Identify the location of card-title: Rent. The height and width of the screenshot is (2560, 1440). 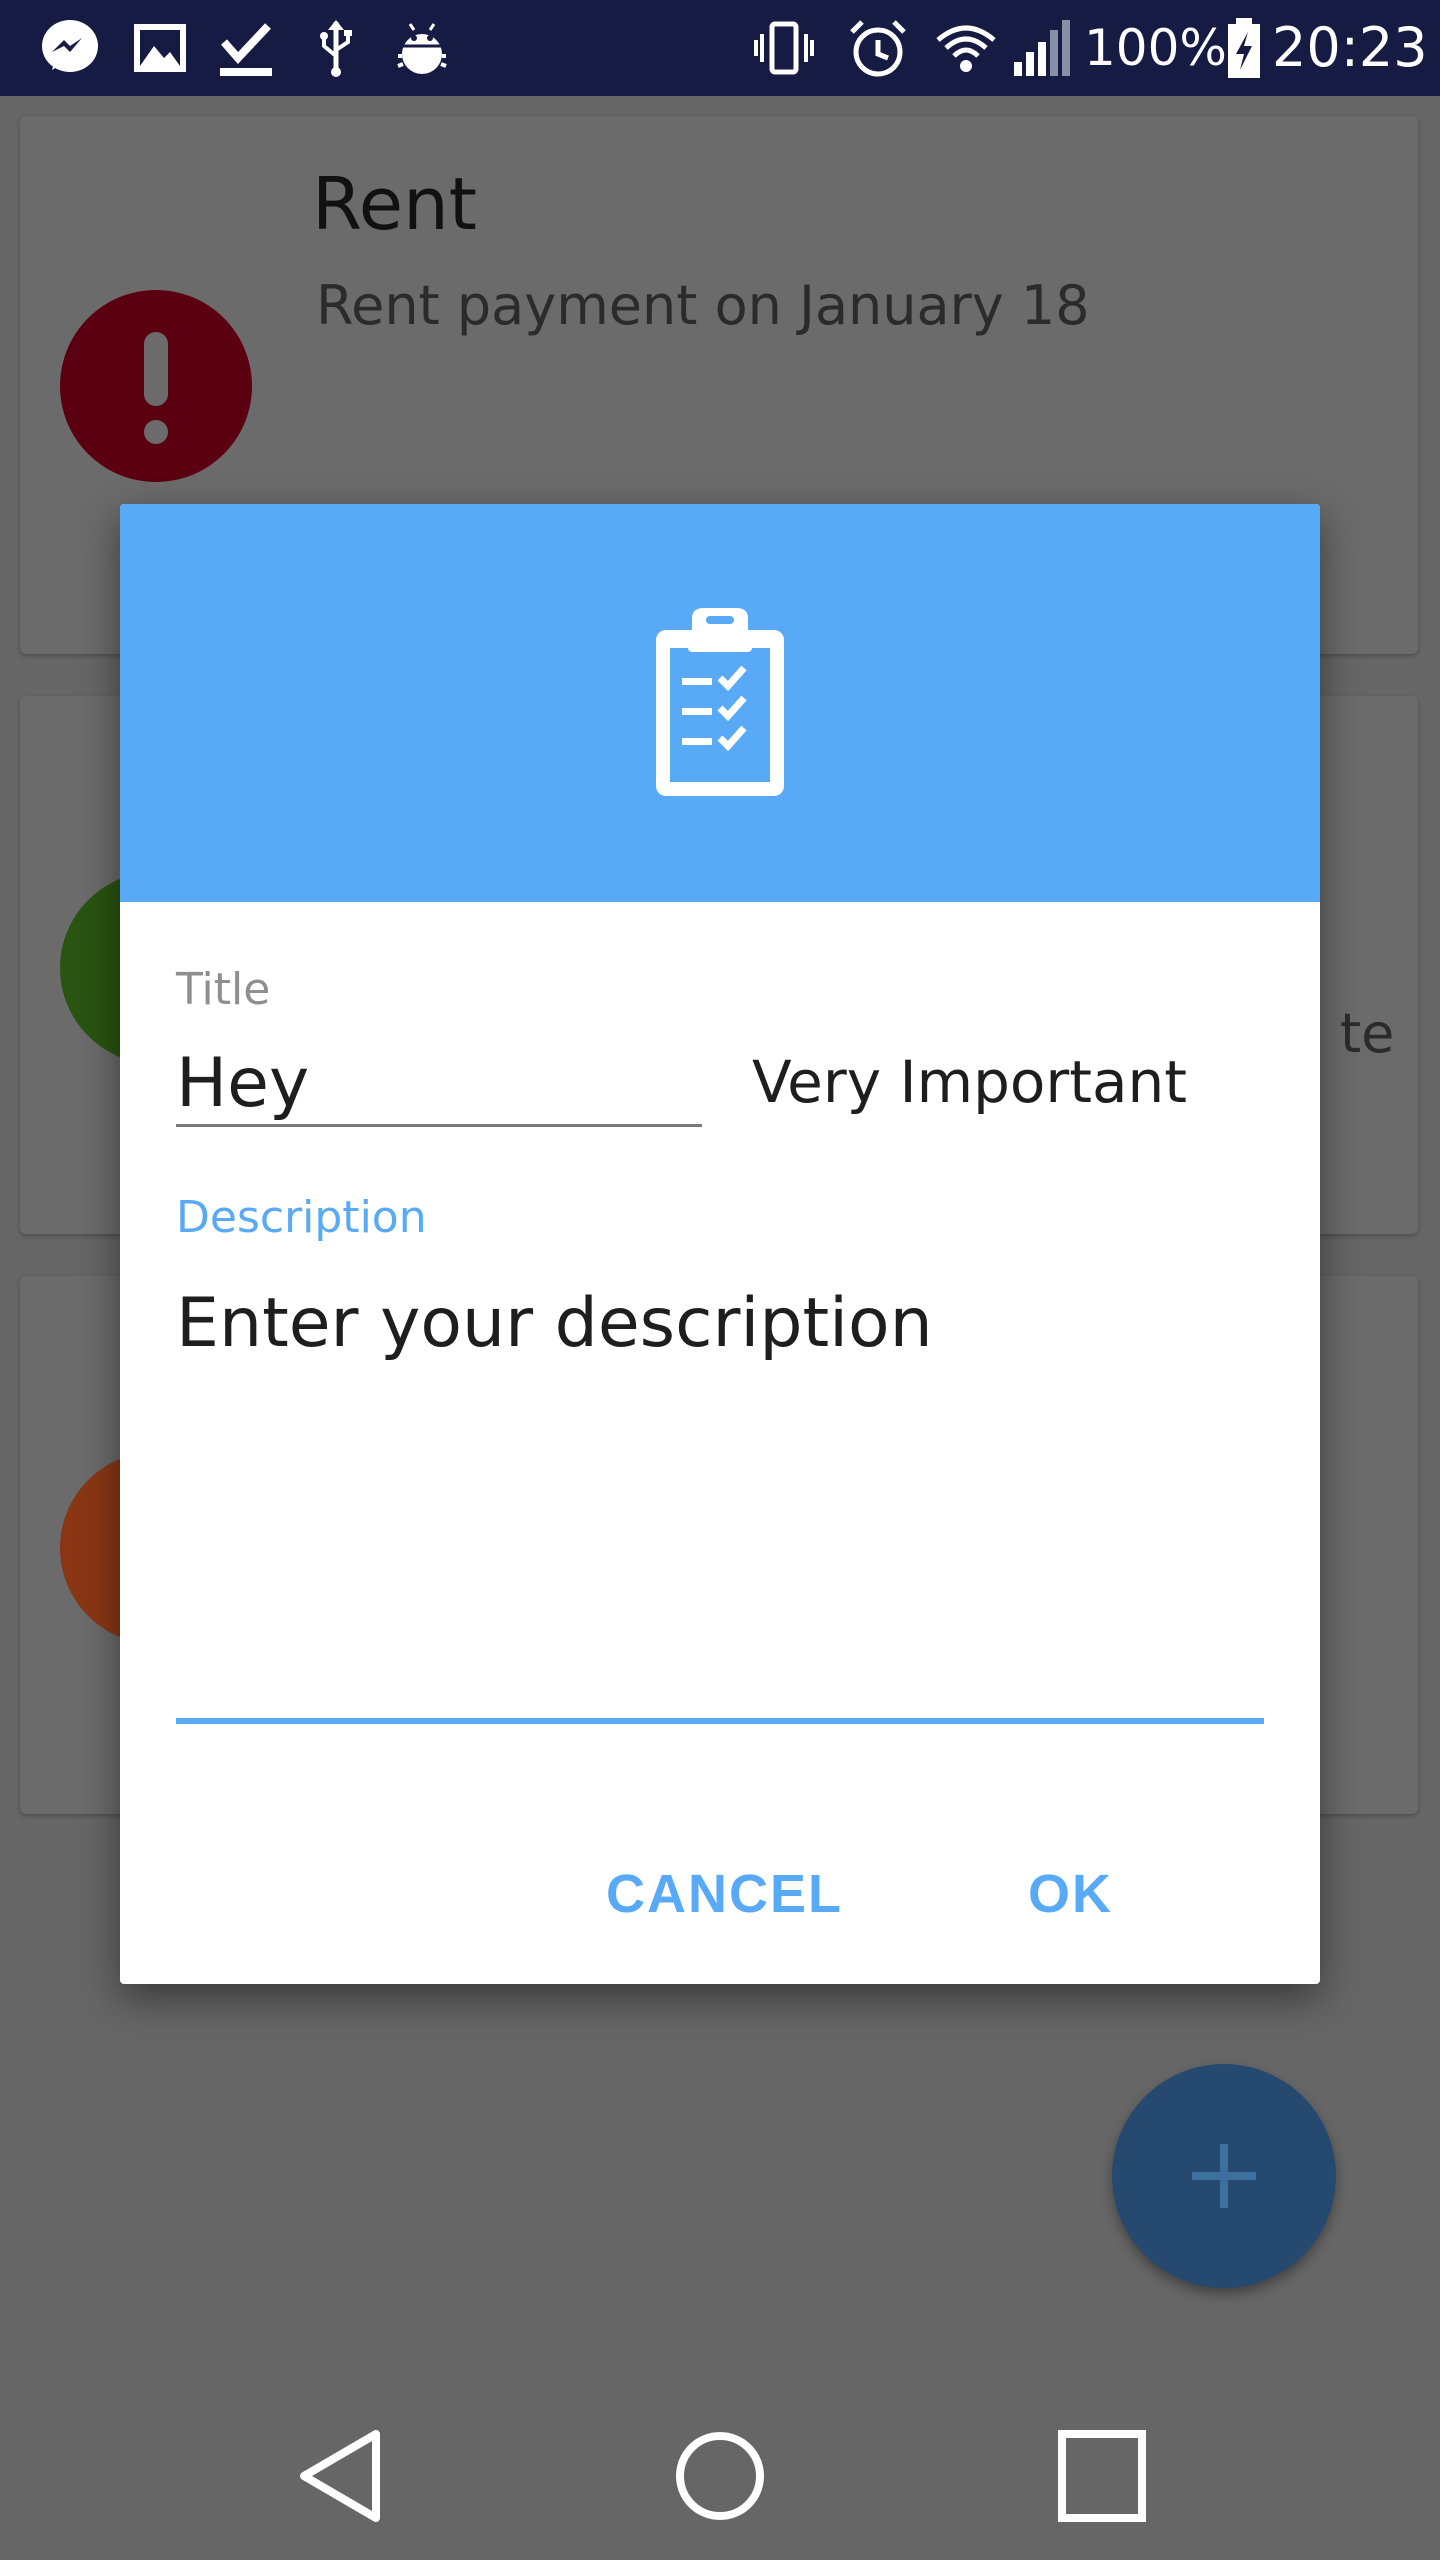
(394, 204).